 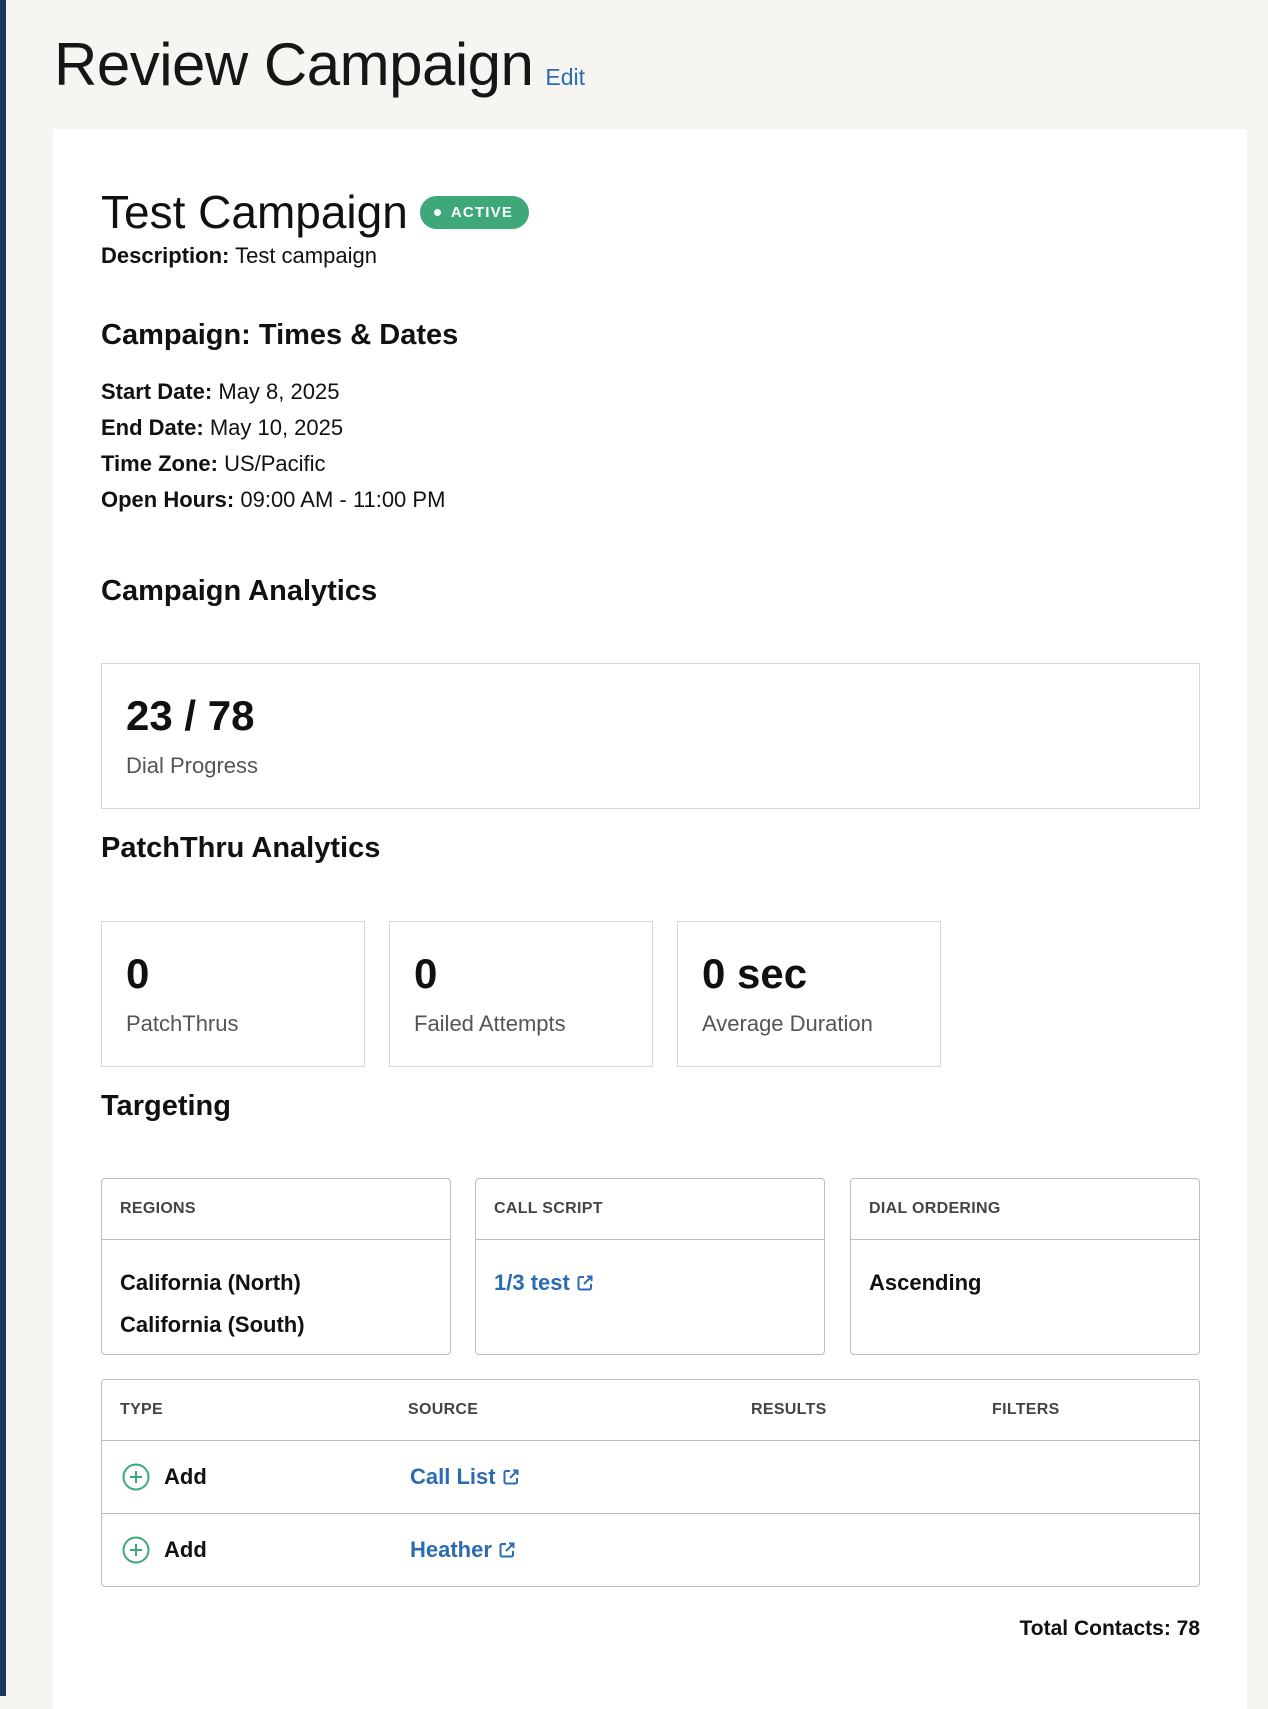 I want to click on table-row: Add Heather, so click(x=650, y=1550).